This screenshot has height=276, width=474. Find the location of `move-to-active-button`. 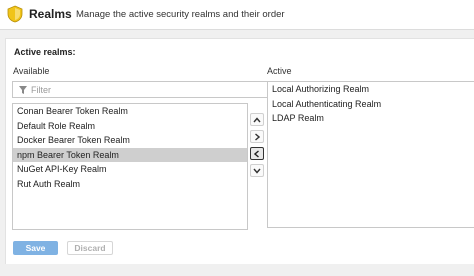

move-to-active-button is located at coordinates (257, 136).